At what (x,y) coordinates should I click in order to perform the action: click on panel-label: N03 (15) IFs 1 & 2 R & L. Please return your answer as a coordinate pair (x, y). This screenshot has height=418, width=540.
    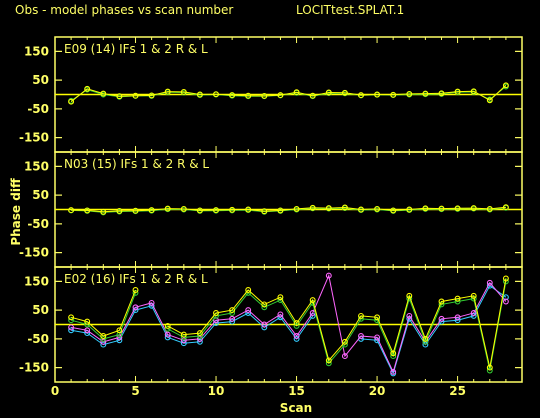
    Looking at the image, I should click on (136, 164).